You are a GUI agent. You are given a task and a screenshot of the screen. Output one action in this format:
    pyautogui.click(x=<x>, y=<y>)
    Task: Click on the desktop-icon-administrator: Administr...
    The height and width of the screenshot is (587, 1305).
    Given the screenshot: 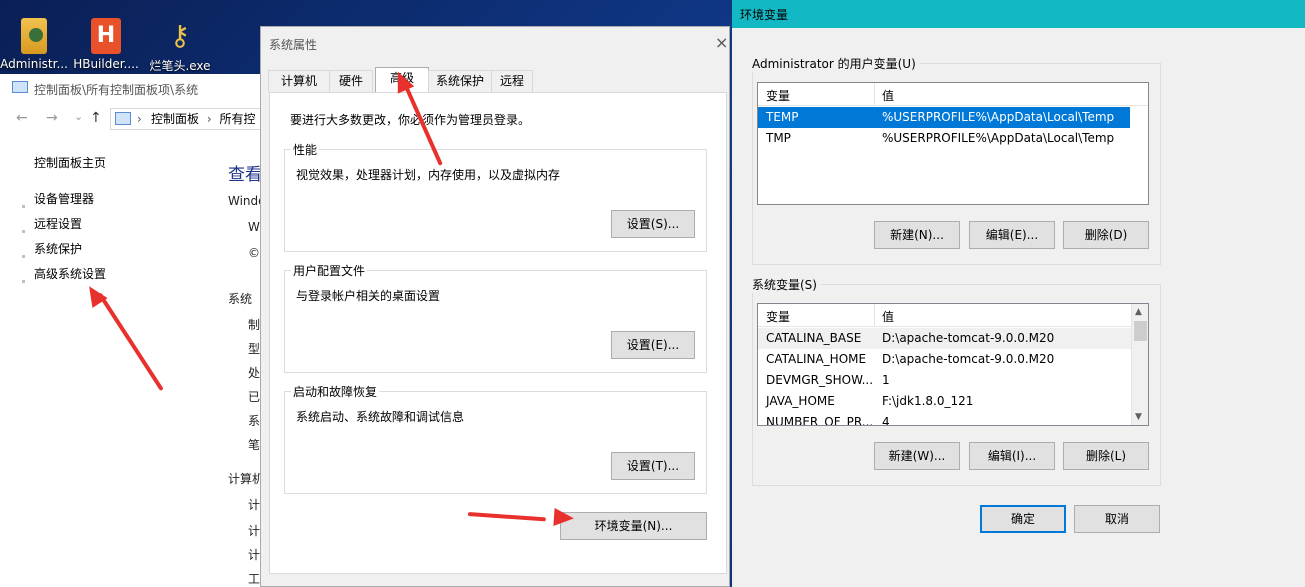 What is the action you would take?
    pyautogui.click(x=36, y=44)
    